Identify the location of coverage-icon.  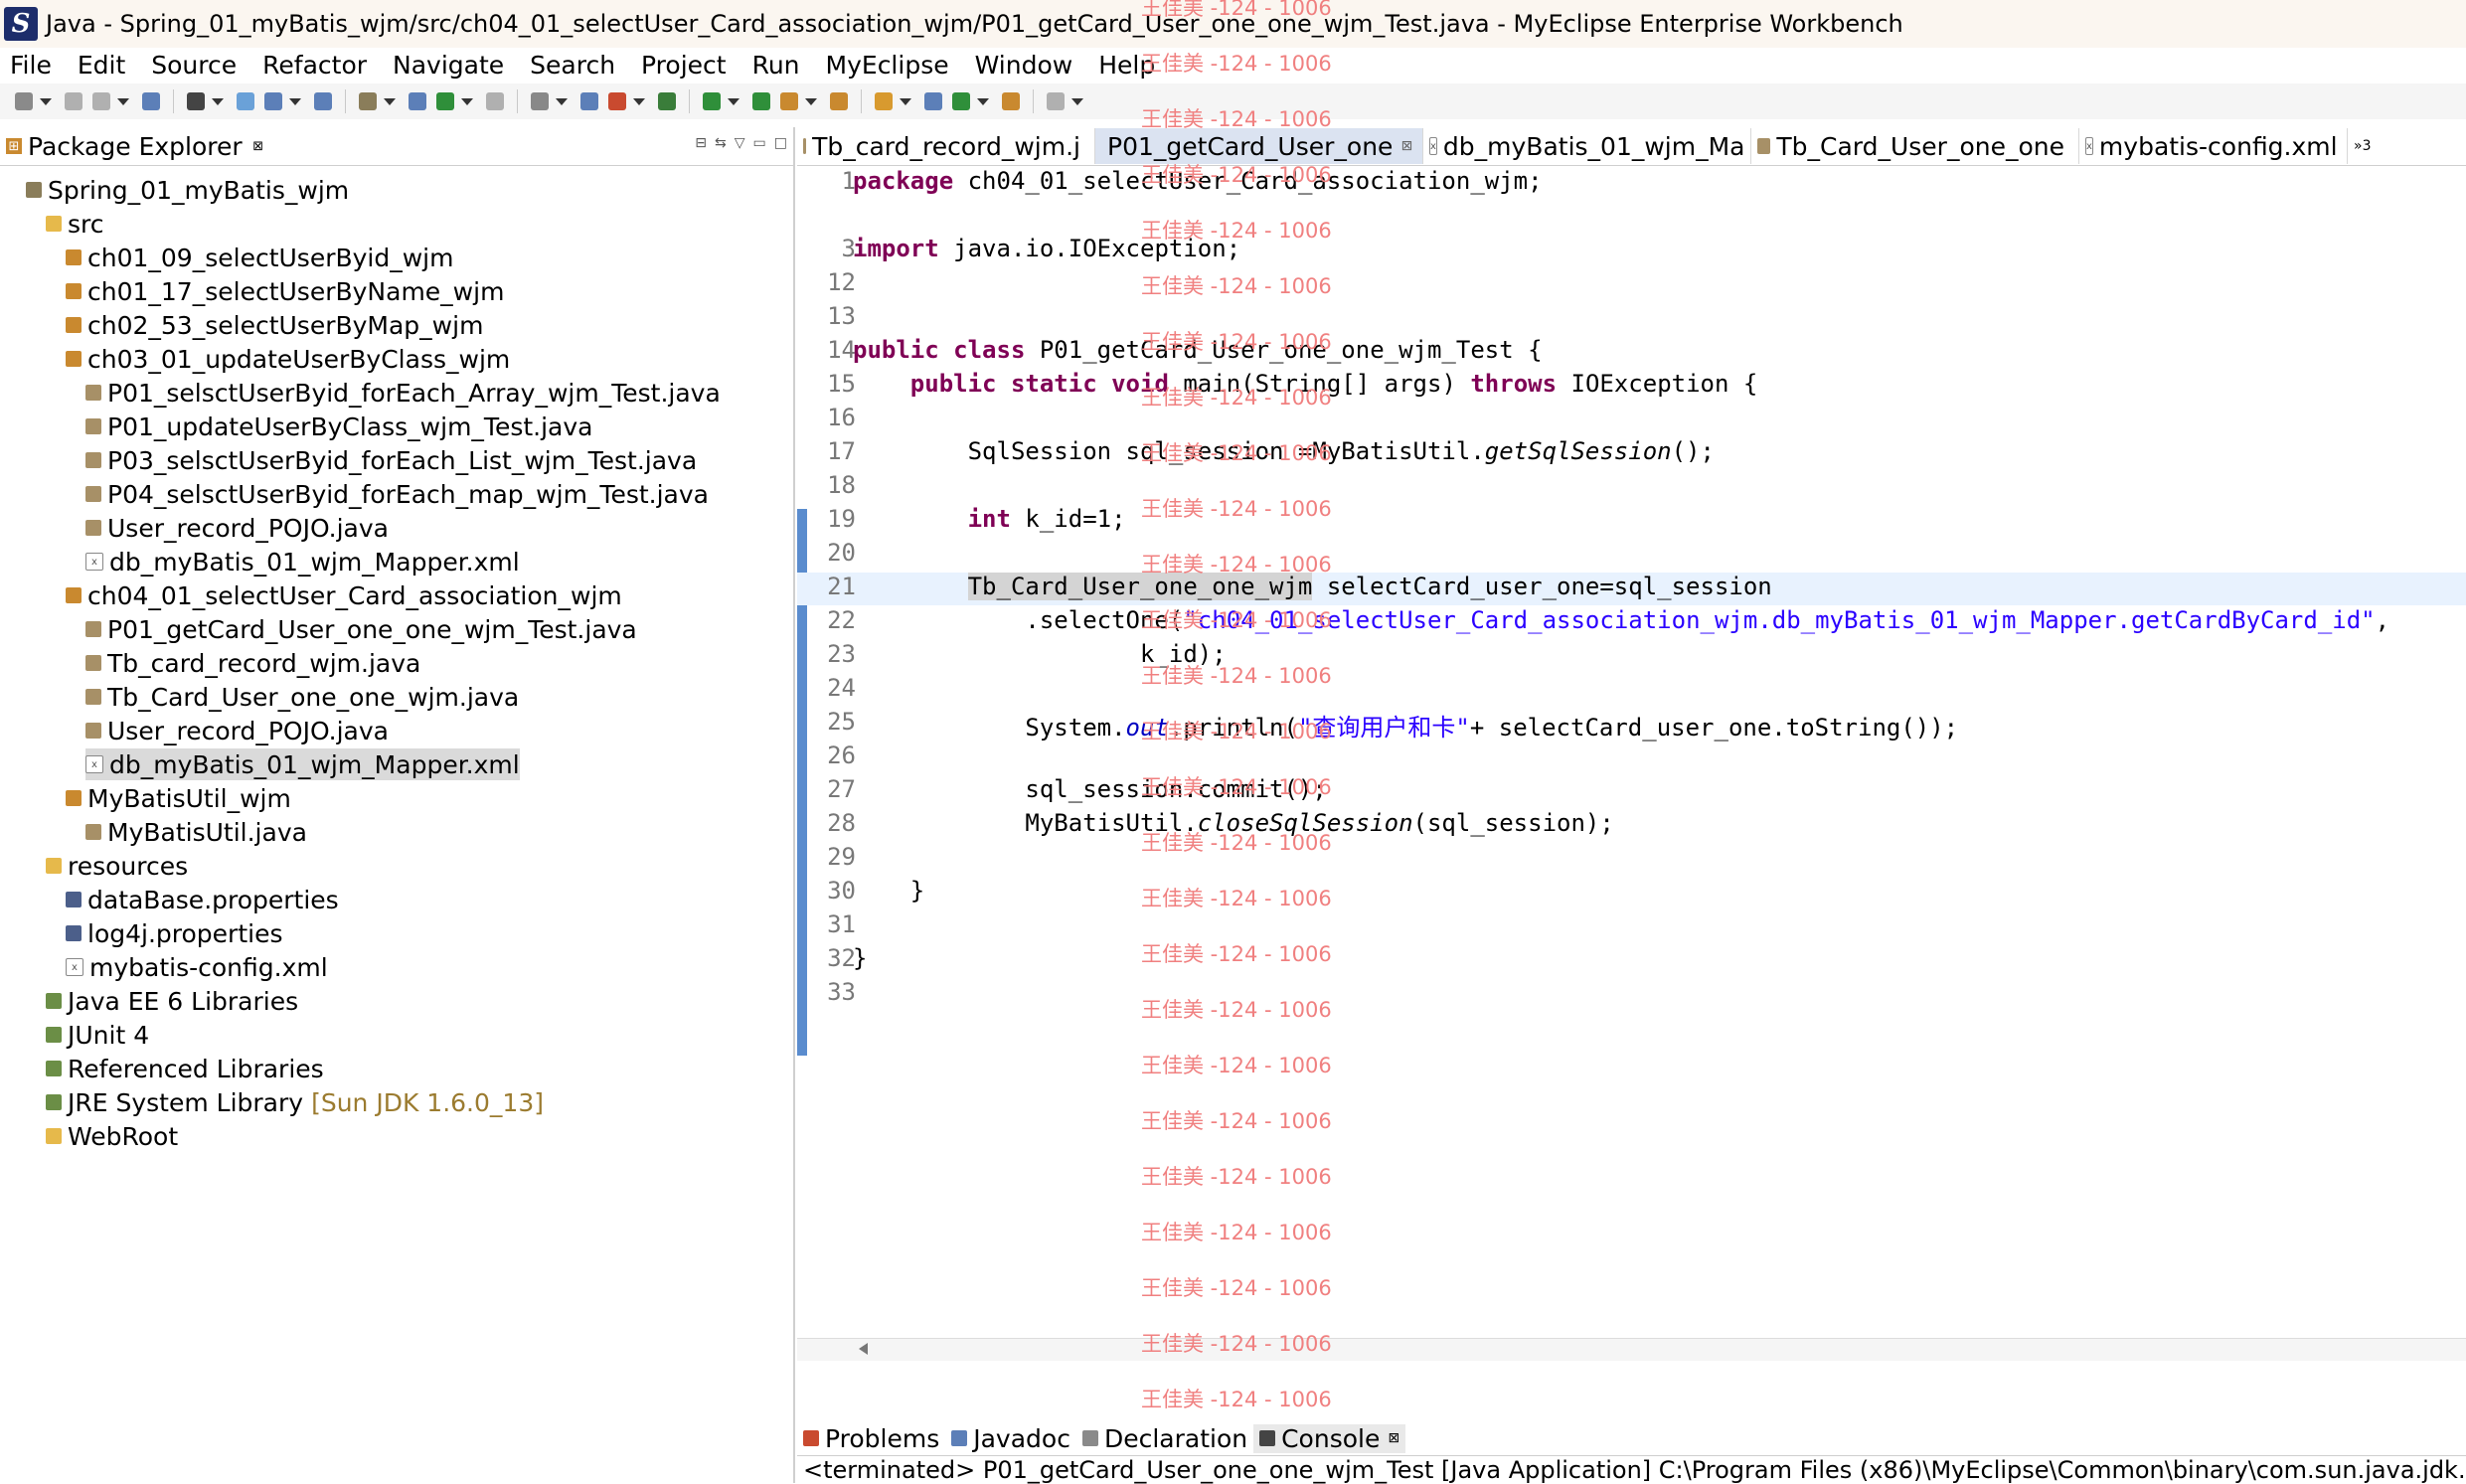
(761, 101).